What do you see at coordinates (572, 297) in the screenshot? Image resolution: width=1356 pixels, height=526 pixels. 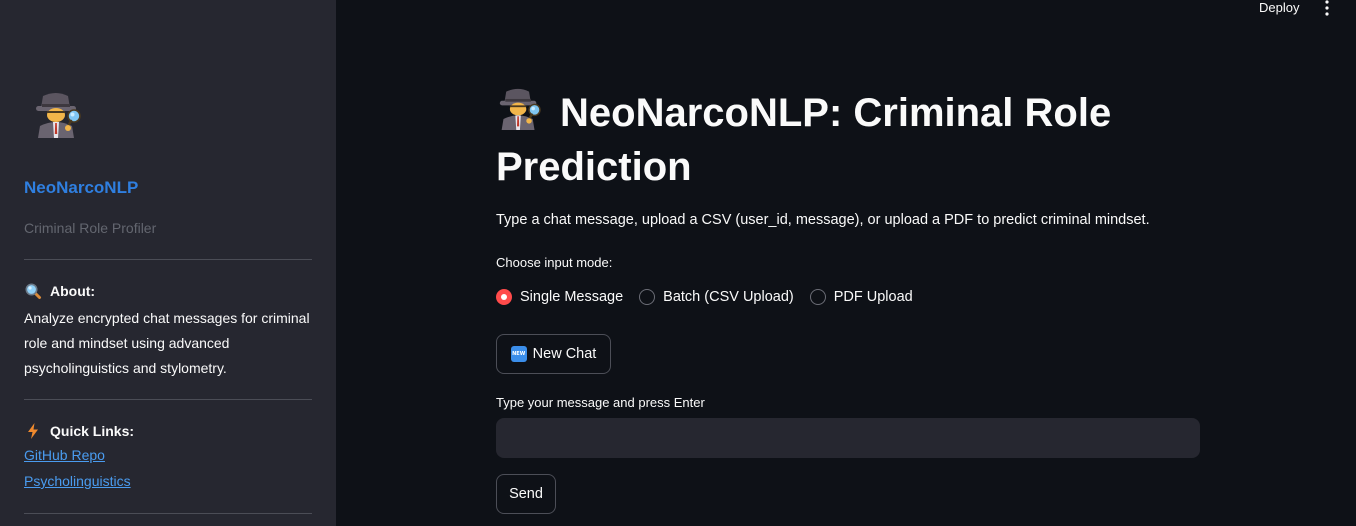 I see `radio-label: Single Message` at bounding box center [572, 297].